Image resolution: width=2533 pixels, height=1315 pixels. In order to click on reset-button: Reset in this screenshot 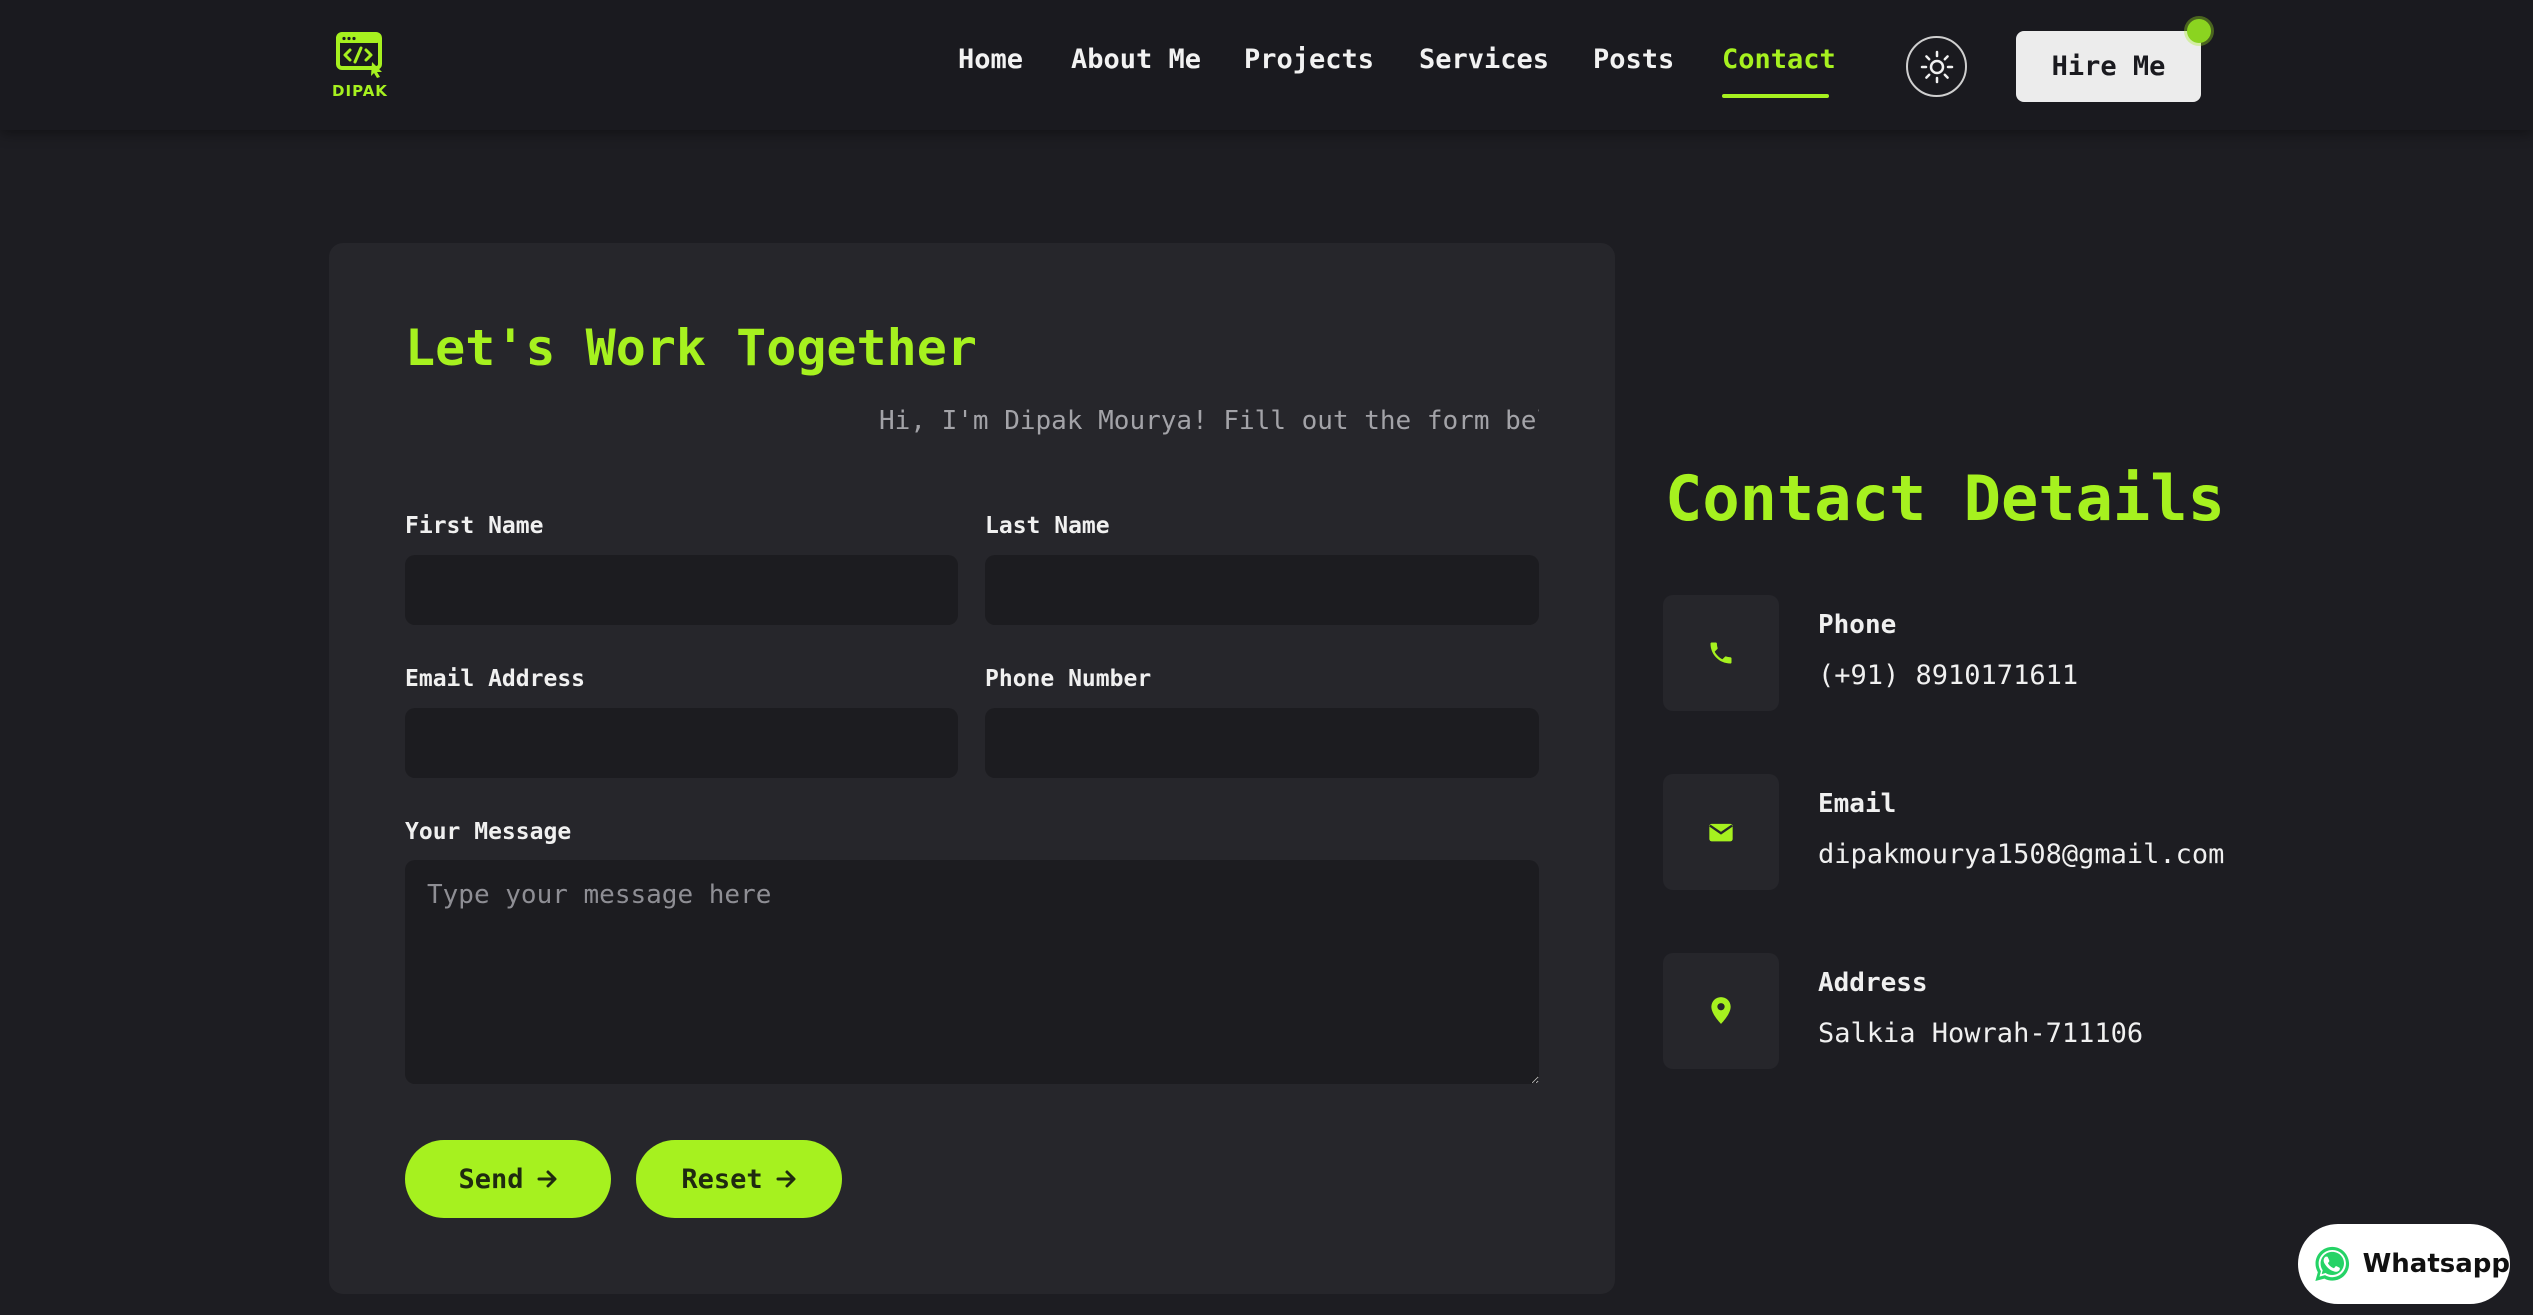, I will do `click(739, 1179)`.